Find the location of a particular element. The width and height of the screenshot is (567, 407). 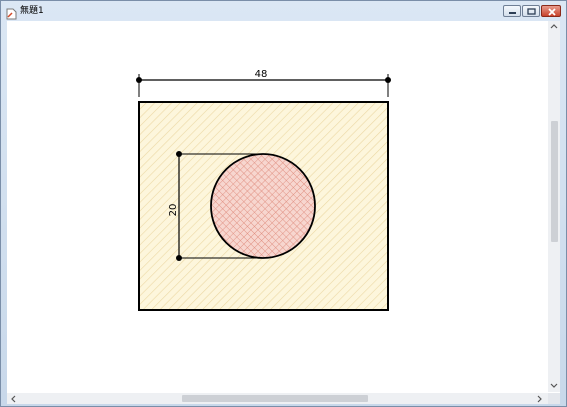

window-title: 無題1 is located at coordinates (32, 11).